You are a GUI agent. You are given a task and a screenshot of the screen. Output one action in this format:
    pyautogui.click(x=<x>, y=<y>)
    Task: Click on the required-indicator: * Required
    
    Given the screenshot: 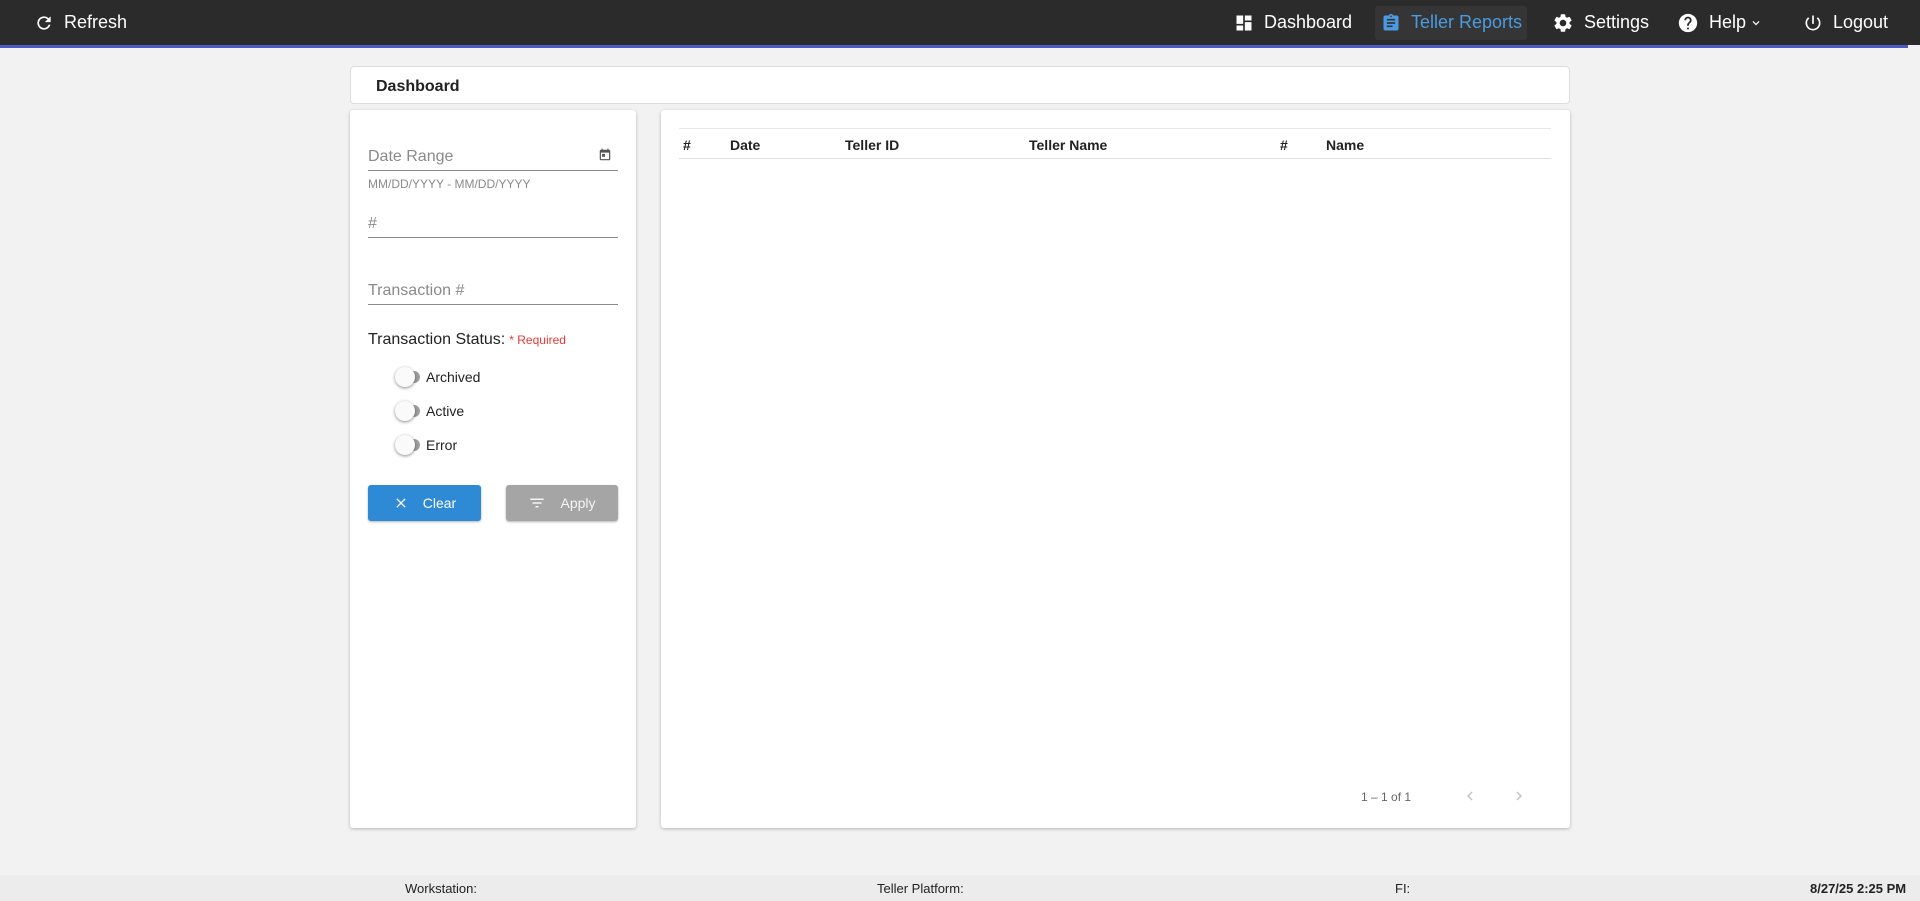 What is the action you would take?
    pyautogui.click(x=537, y=340)
    